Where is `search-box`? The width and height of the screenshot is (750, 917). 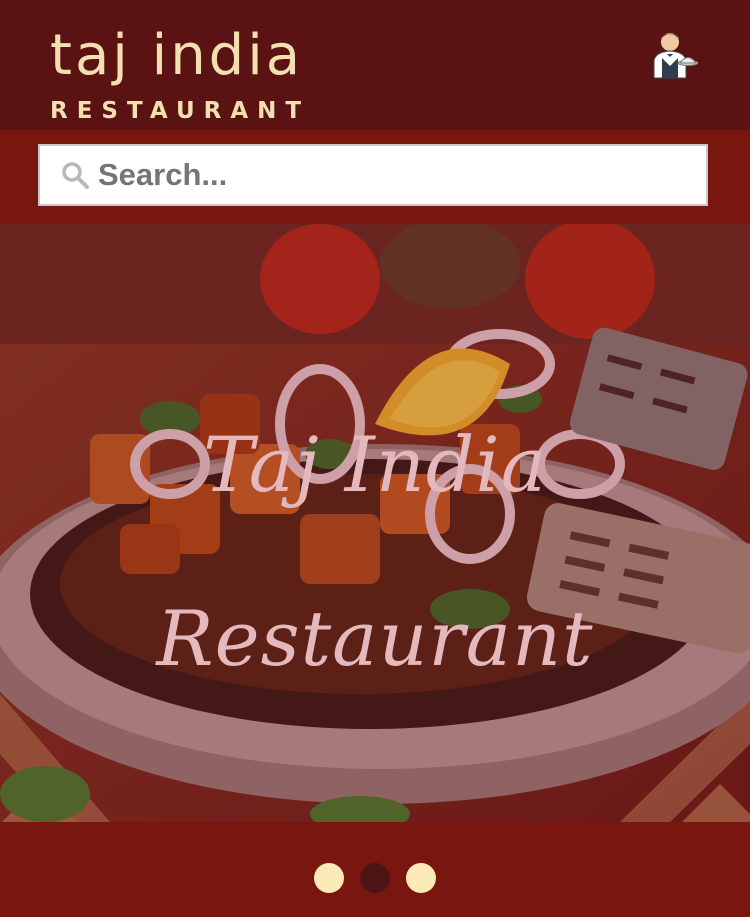
search-box is located at coordinates (373, 175).